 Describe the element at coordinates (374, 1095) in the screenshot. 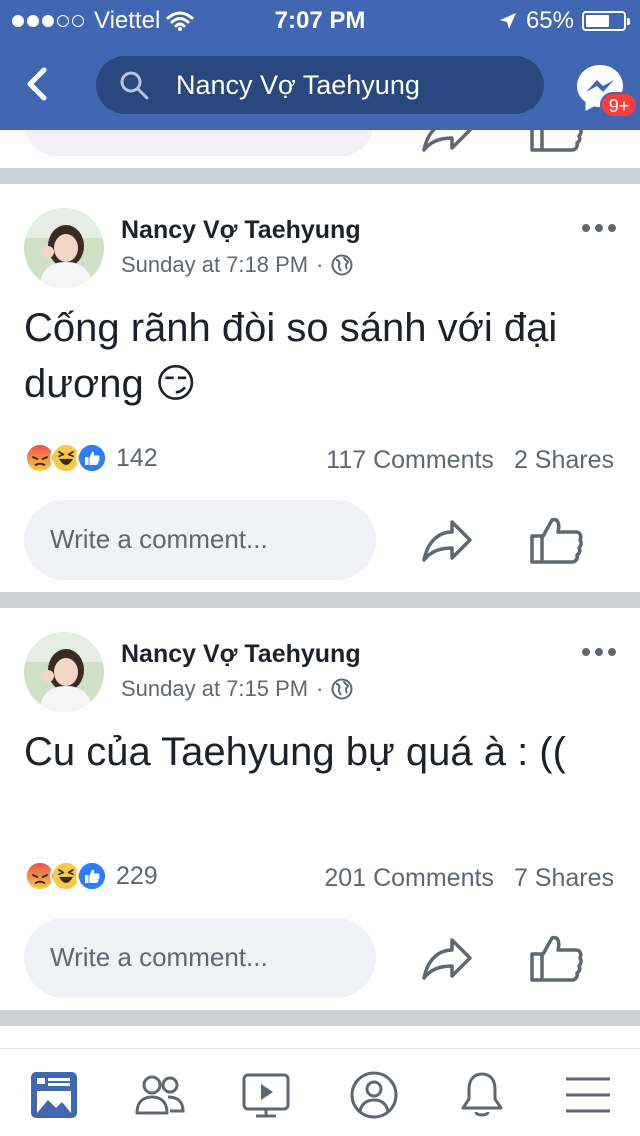

I see `profile-icon` at that location.